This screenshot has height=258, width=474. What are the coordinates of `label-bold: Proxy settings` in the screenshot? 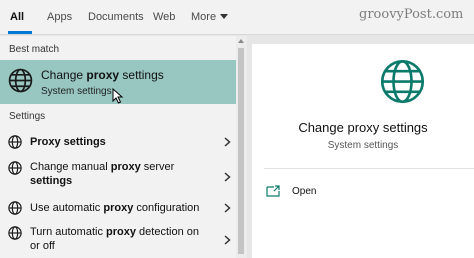 It's located at (68, 142).